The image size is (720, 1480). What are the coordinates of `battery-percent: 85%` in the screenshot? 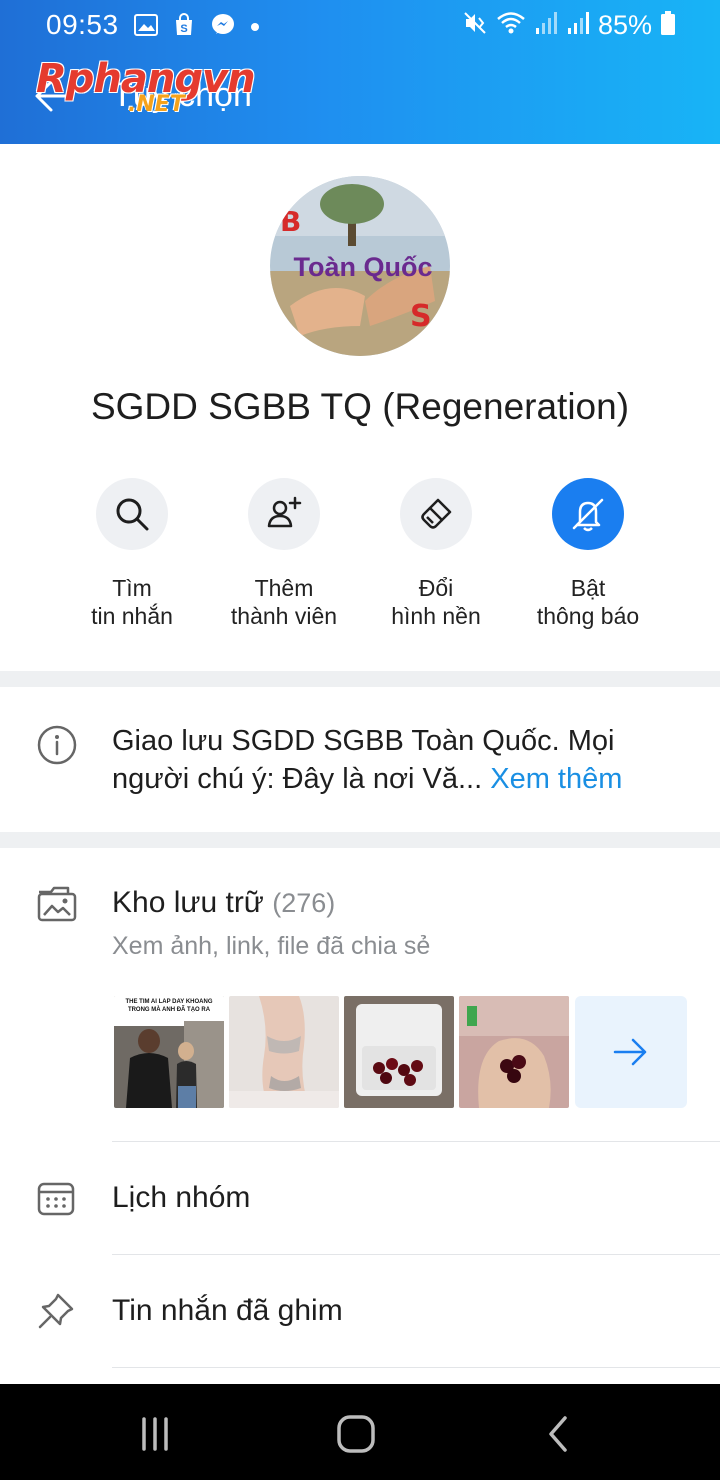 It's located at (624, 25).